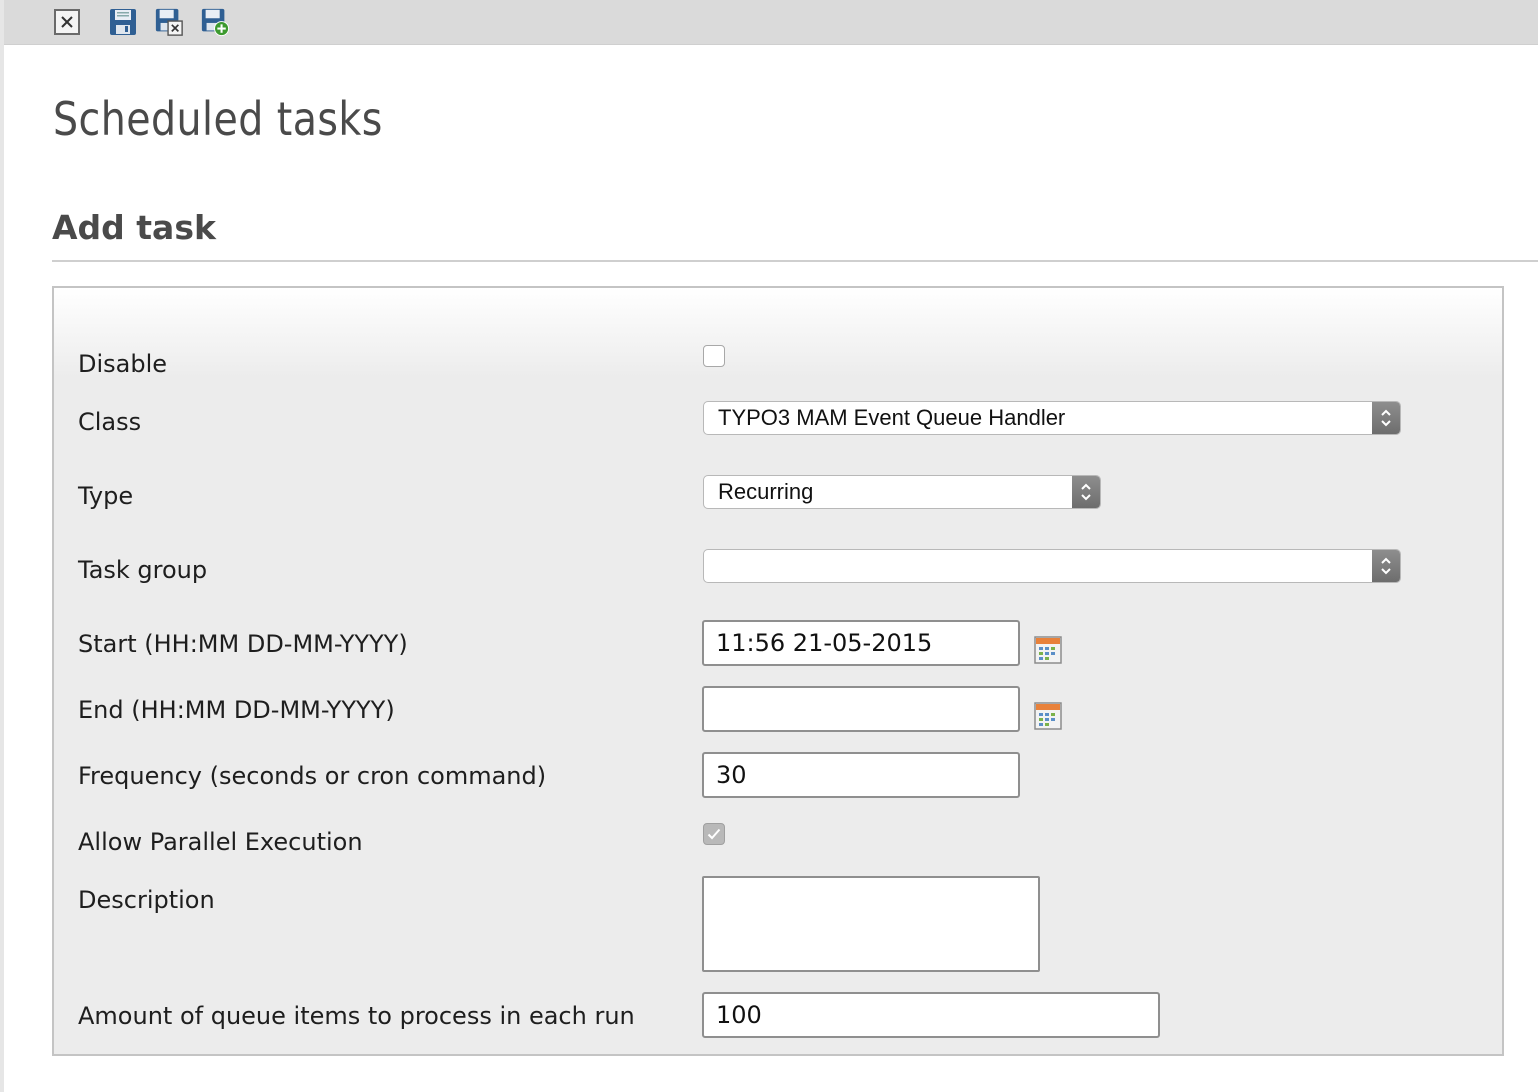  Describe the element at coordinates (134, 227) in the screenshot. I see `section-title: Add task` at that location.